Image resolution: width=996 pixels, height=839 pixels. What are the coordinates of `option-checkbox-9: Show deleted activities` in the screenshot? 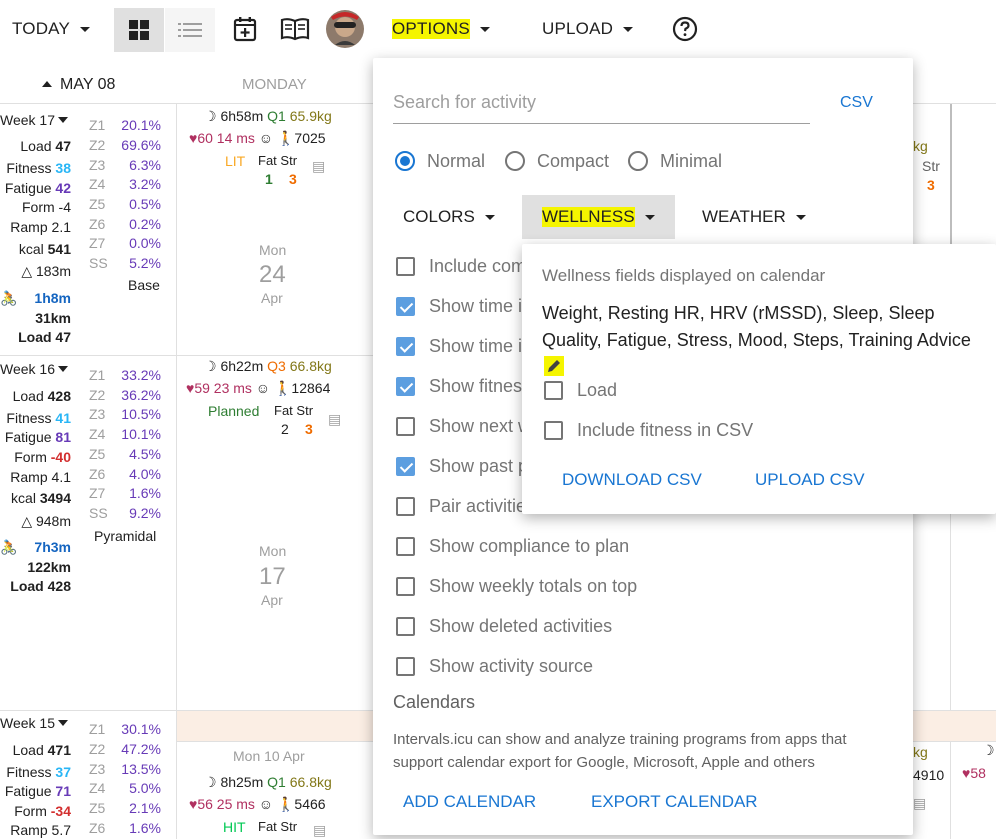 It's located at (504, 626).